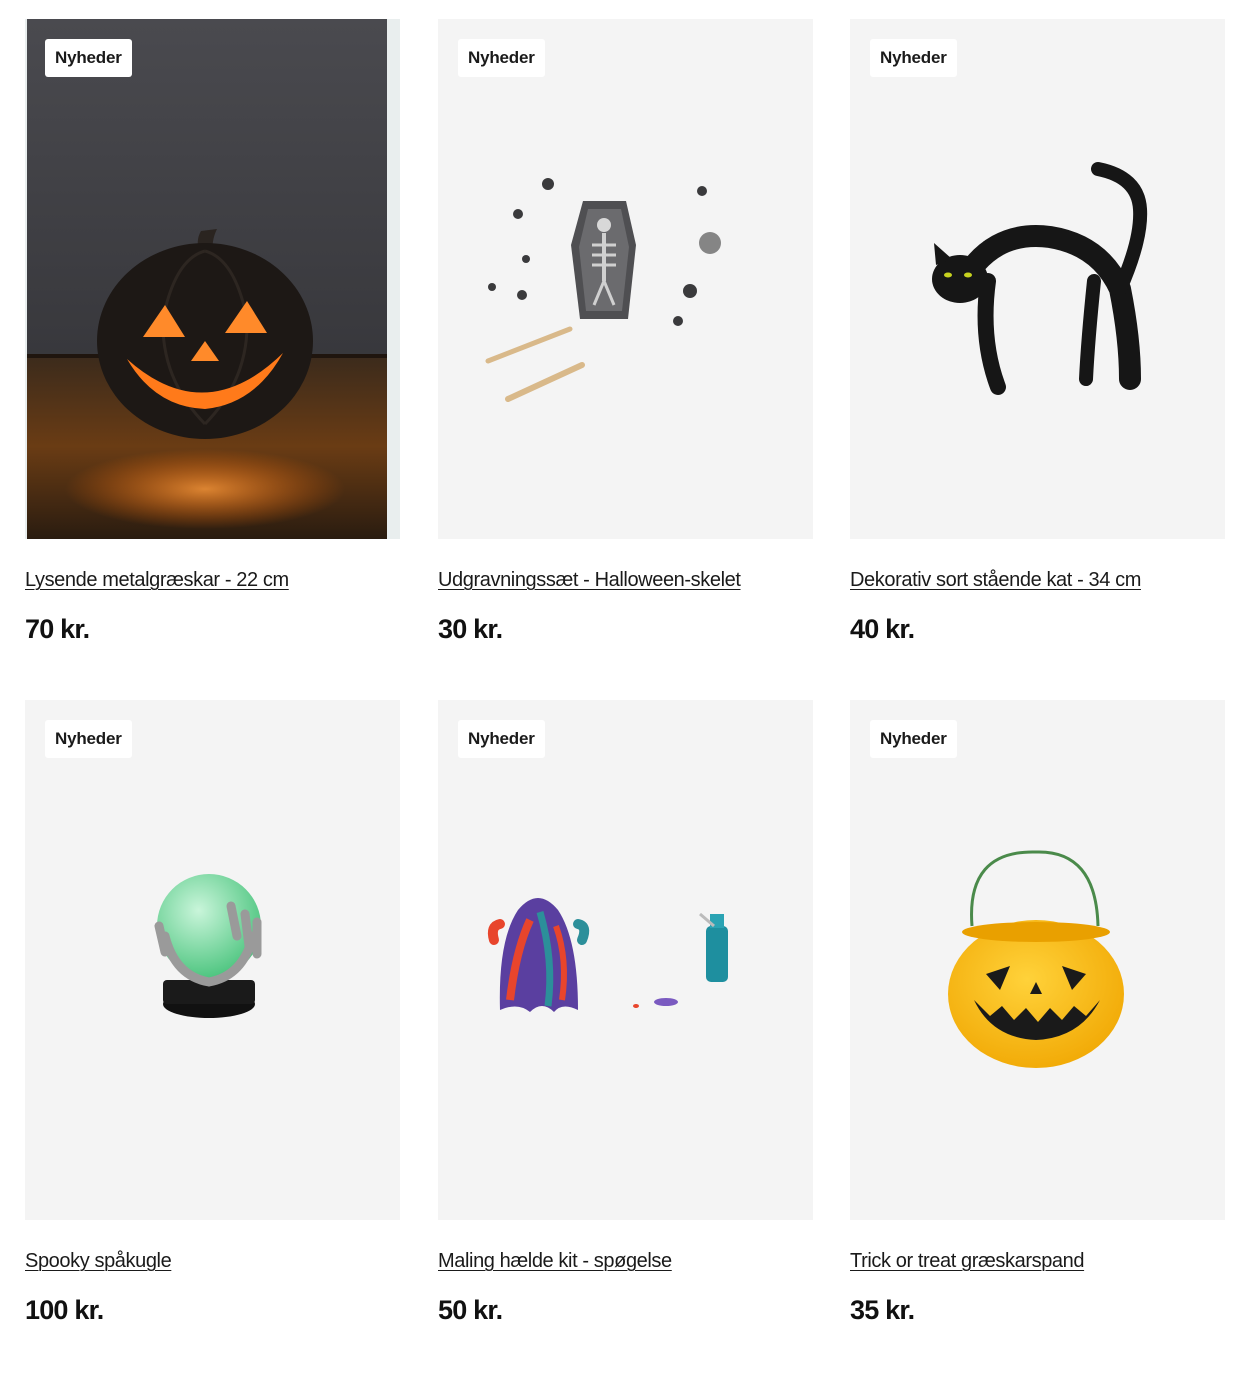  Describe the element at coordinates (607, 955) in the screenshot. I see `painted-ghost-icon` at that location.